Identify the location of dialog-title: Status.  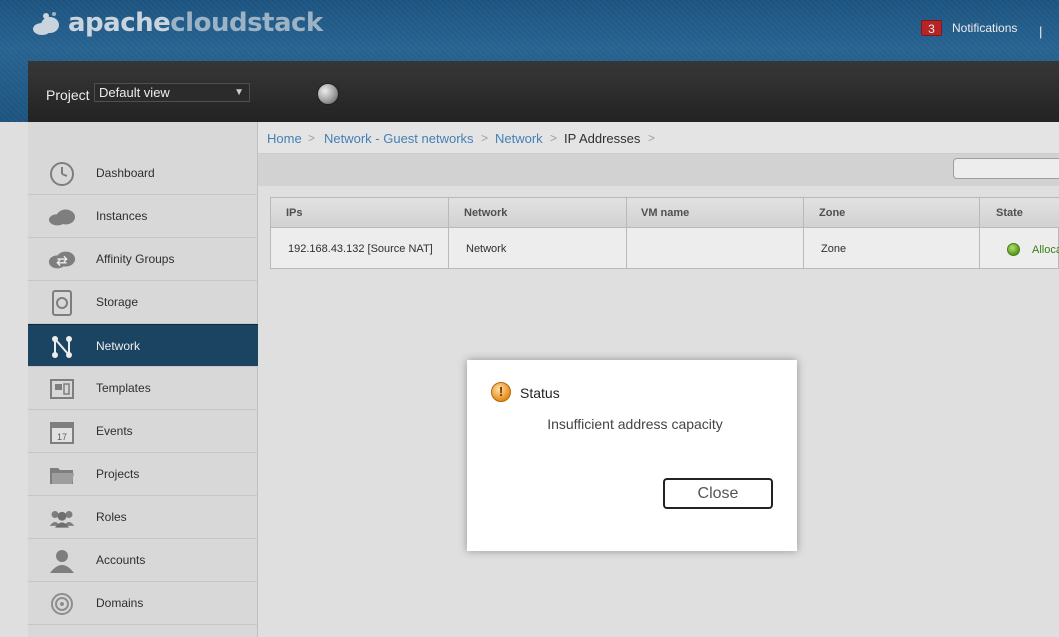
(540, 393).